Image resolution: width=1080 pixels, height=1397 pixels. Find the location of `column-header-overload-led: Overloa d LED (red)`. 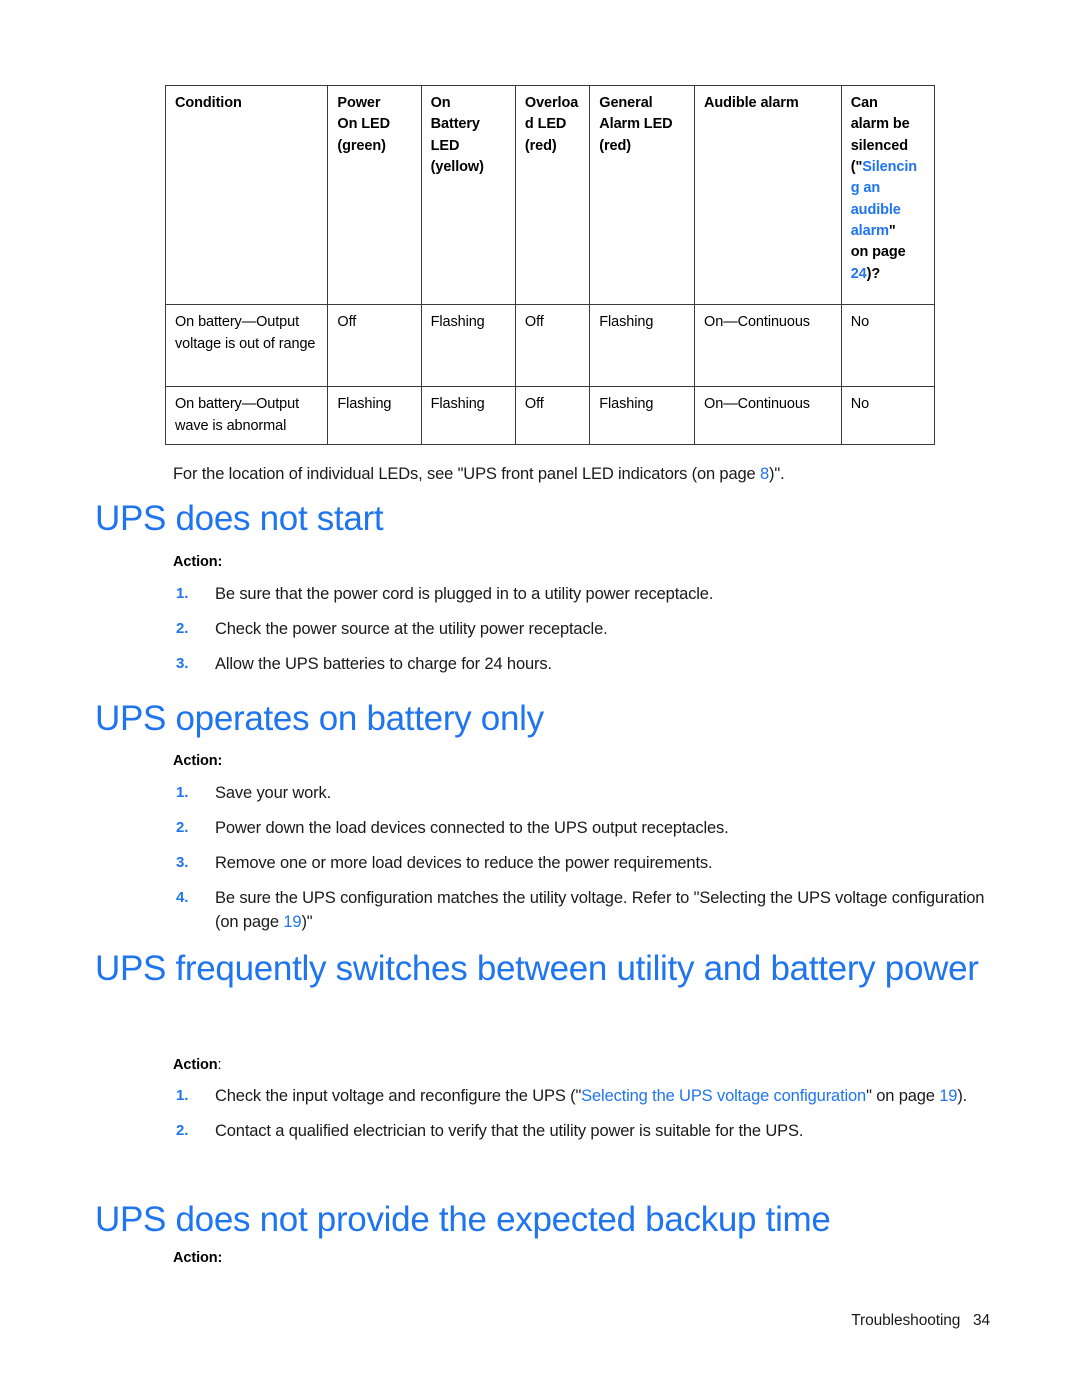

column-header-overload-led: Overloa d LED (red) is located at coordinates (552, 195).